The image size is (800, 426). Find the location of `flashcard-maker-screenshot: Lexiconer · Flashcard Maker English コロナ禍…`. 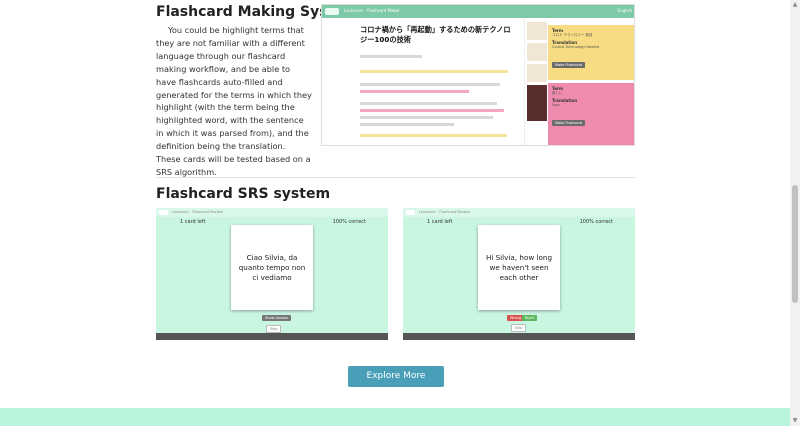

flashcard-maker-screenshot: Lexiconer · Flashcard Maker English コロナ禍… is located at coordinates (478, 75).